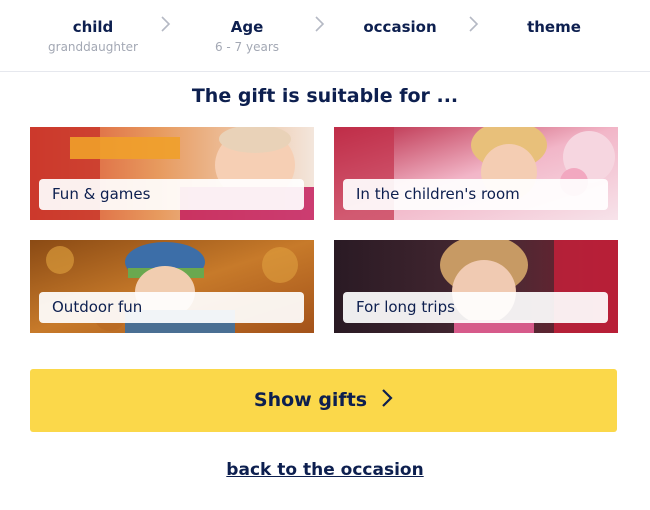 The image size is (650, 510). I want to click on step-theme: theme, so click(554, 27).